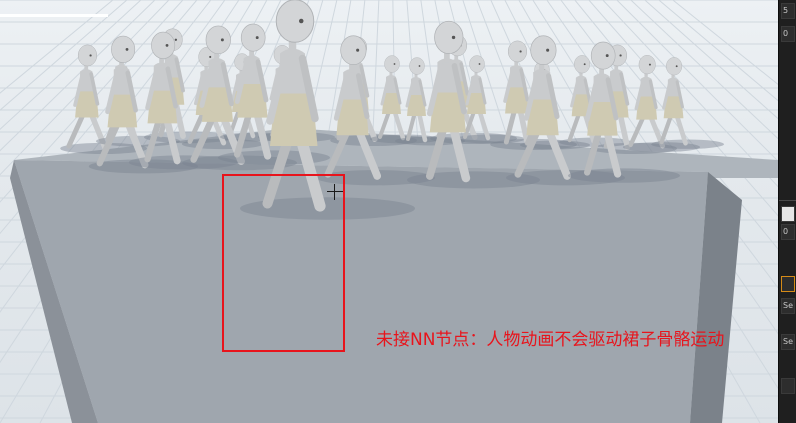  Describe the element at coordinates (788, 284) in the screenshot. I see `panel-thumbnail` at that location.